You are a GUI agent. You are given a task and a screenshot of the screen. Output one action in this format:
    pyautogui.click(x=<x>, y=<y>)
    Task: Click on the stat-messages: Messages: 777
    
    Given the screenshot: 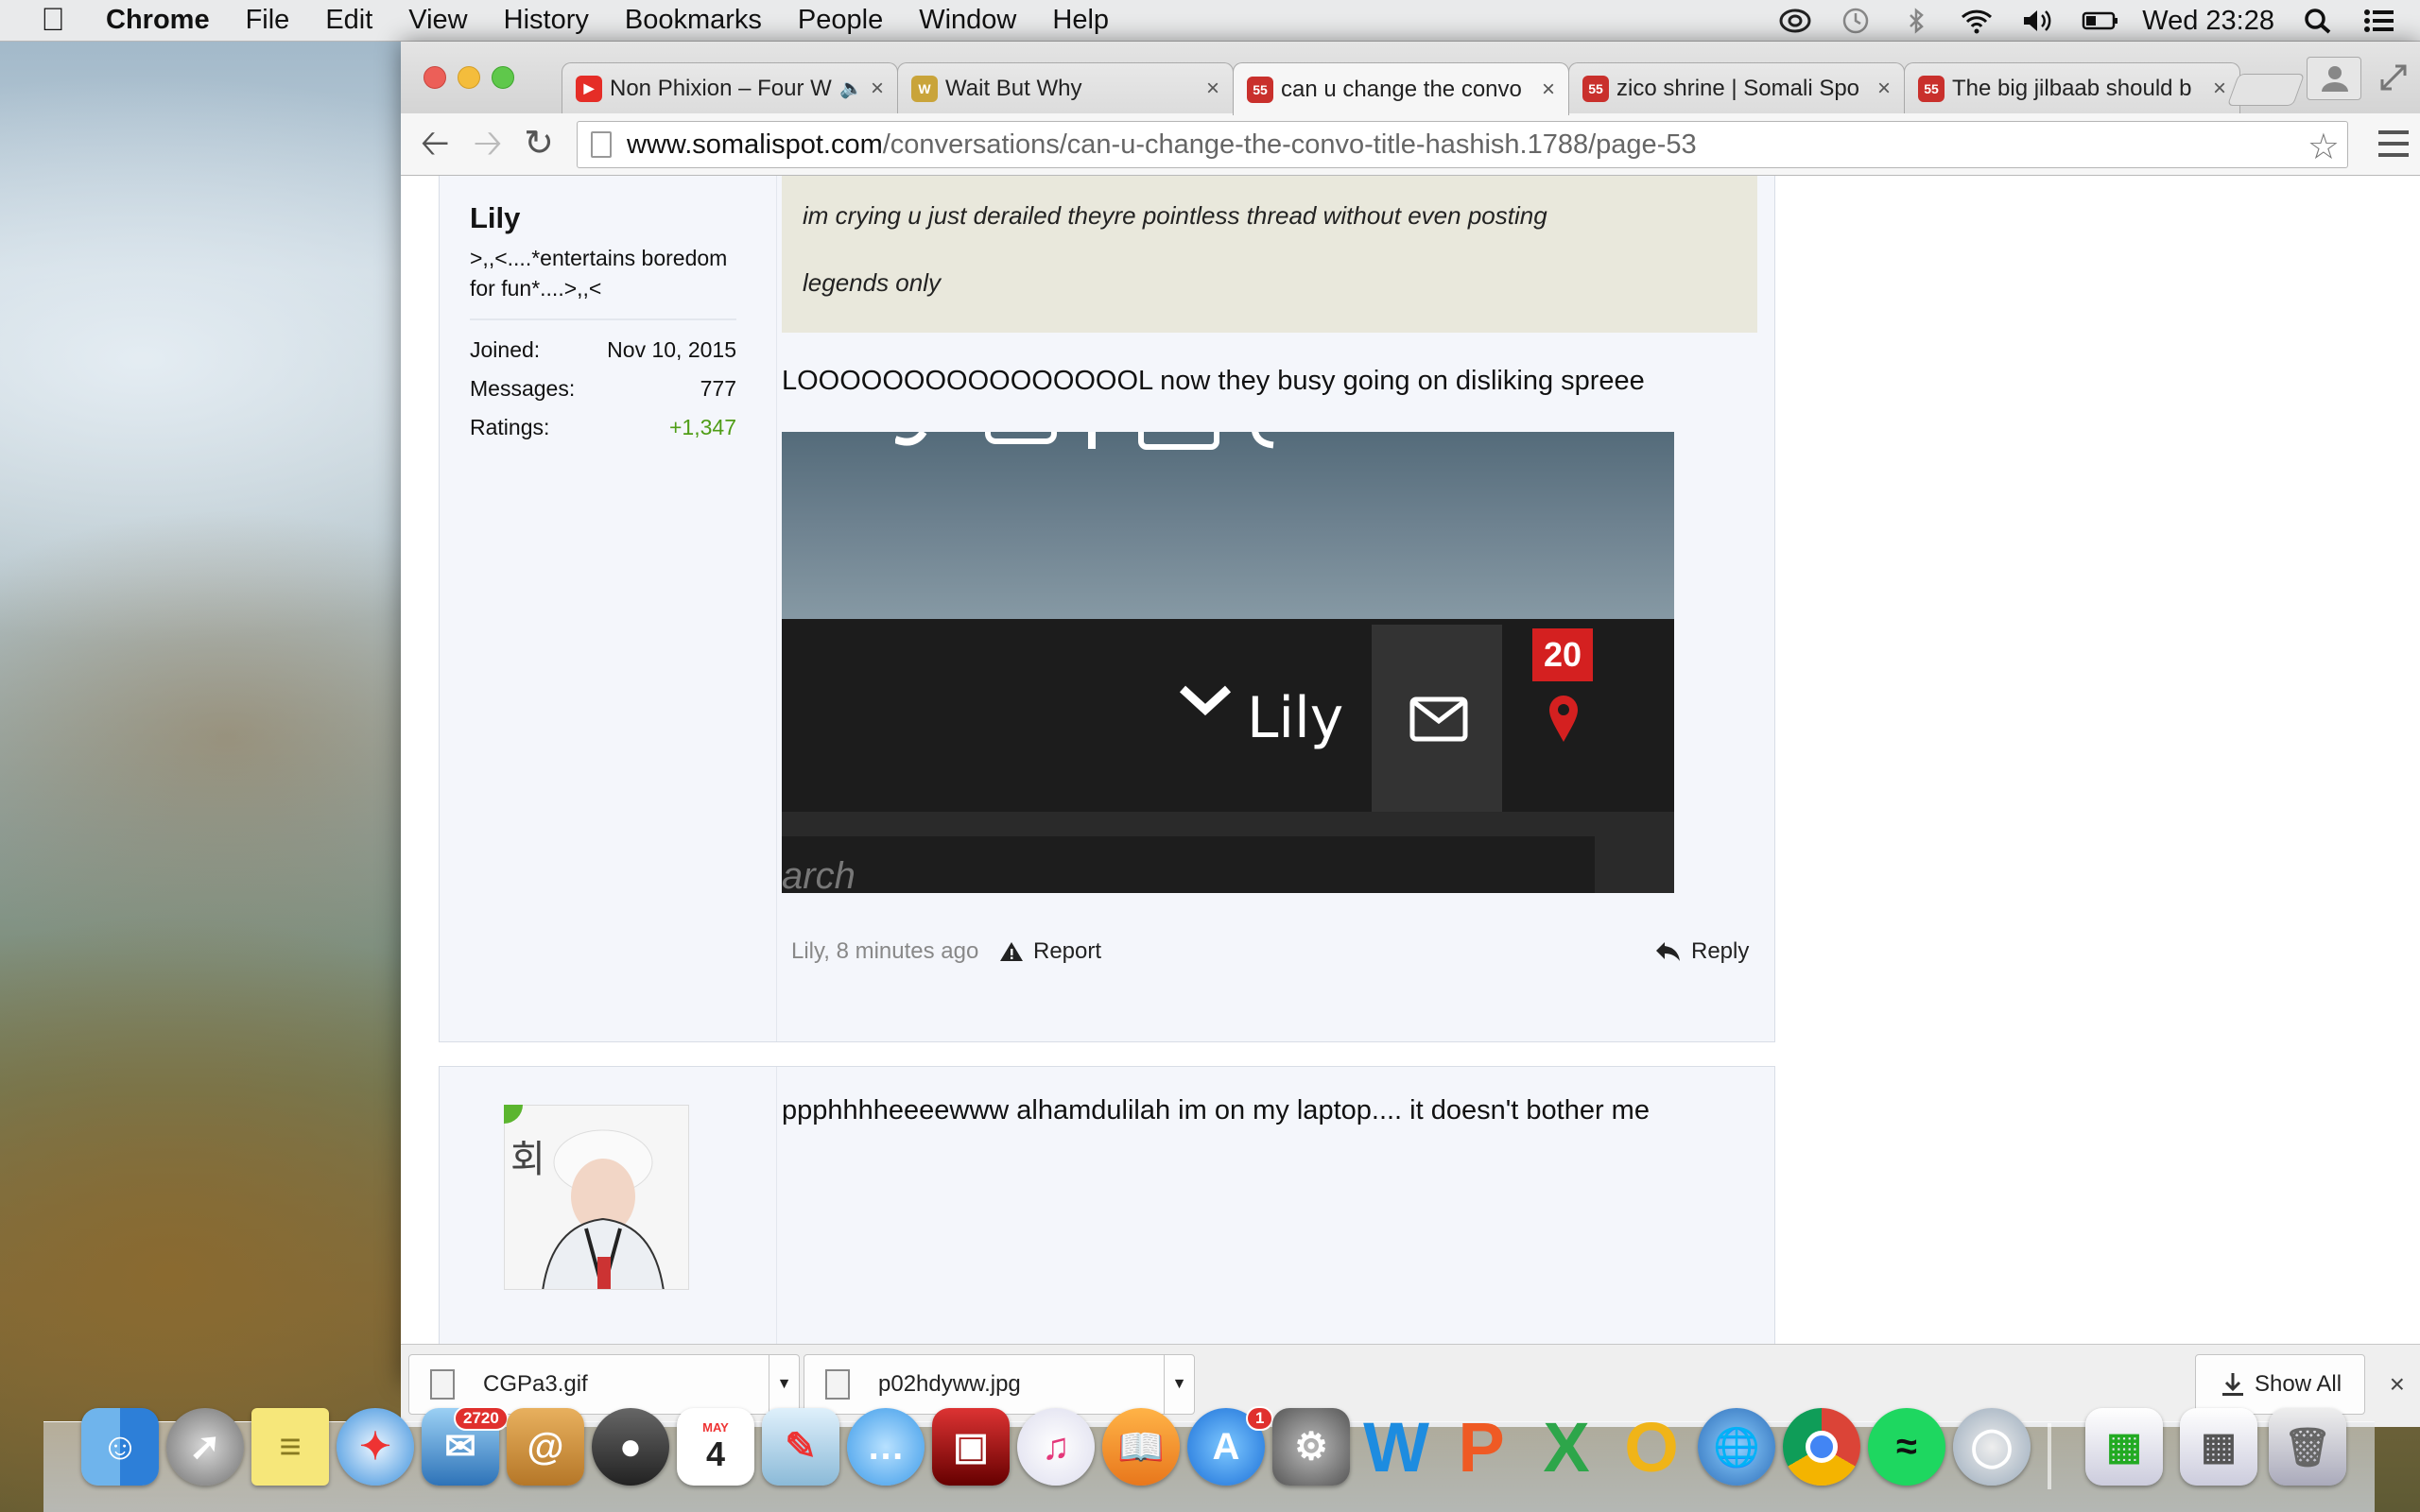 What is the action you would take?
    pyautogui.click(x=603, y=389)
    